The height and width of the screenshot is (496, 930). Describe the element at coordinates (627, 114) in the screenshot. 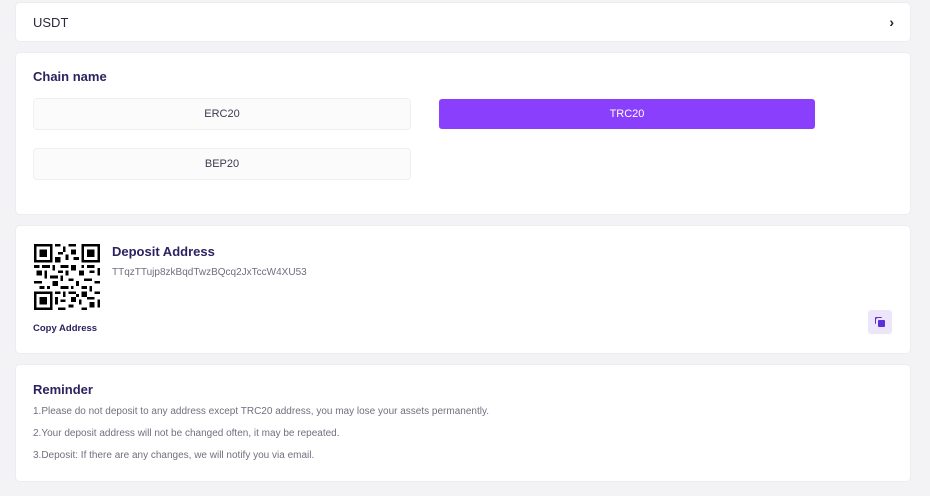

I see `chain-option-trc20: TRC20` at that location.